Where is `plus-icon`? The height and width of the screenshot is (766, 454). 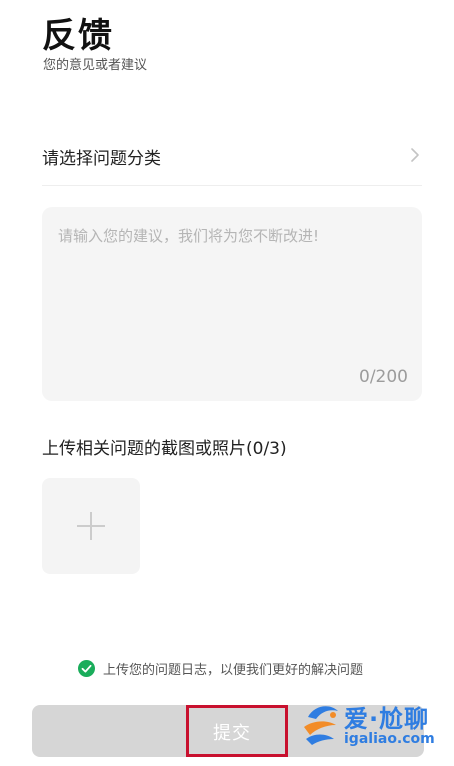 plus-icon is located at coordinates (91, 526).